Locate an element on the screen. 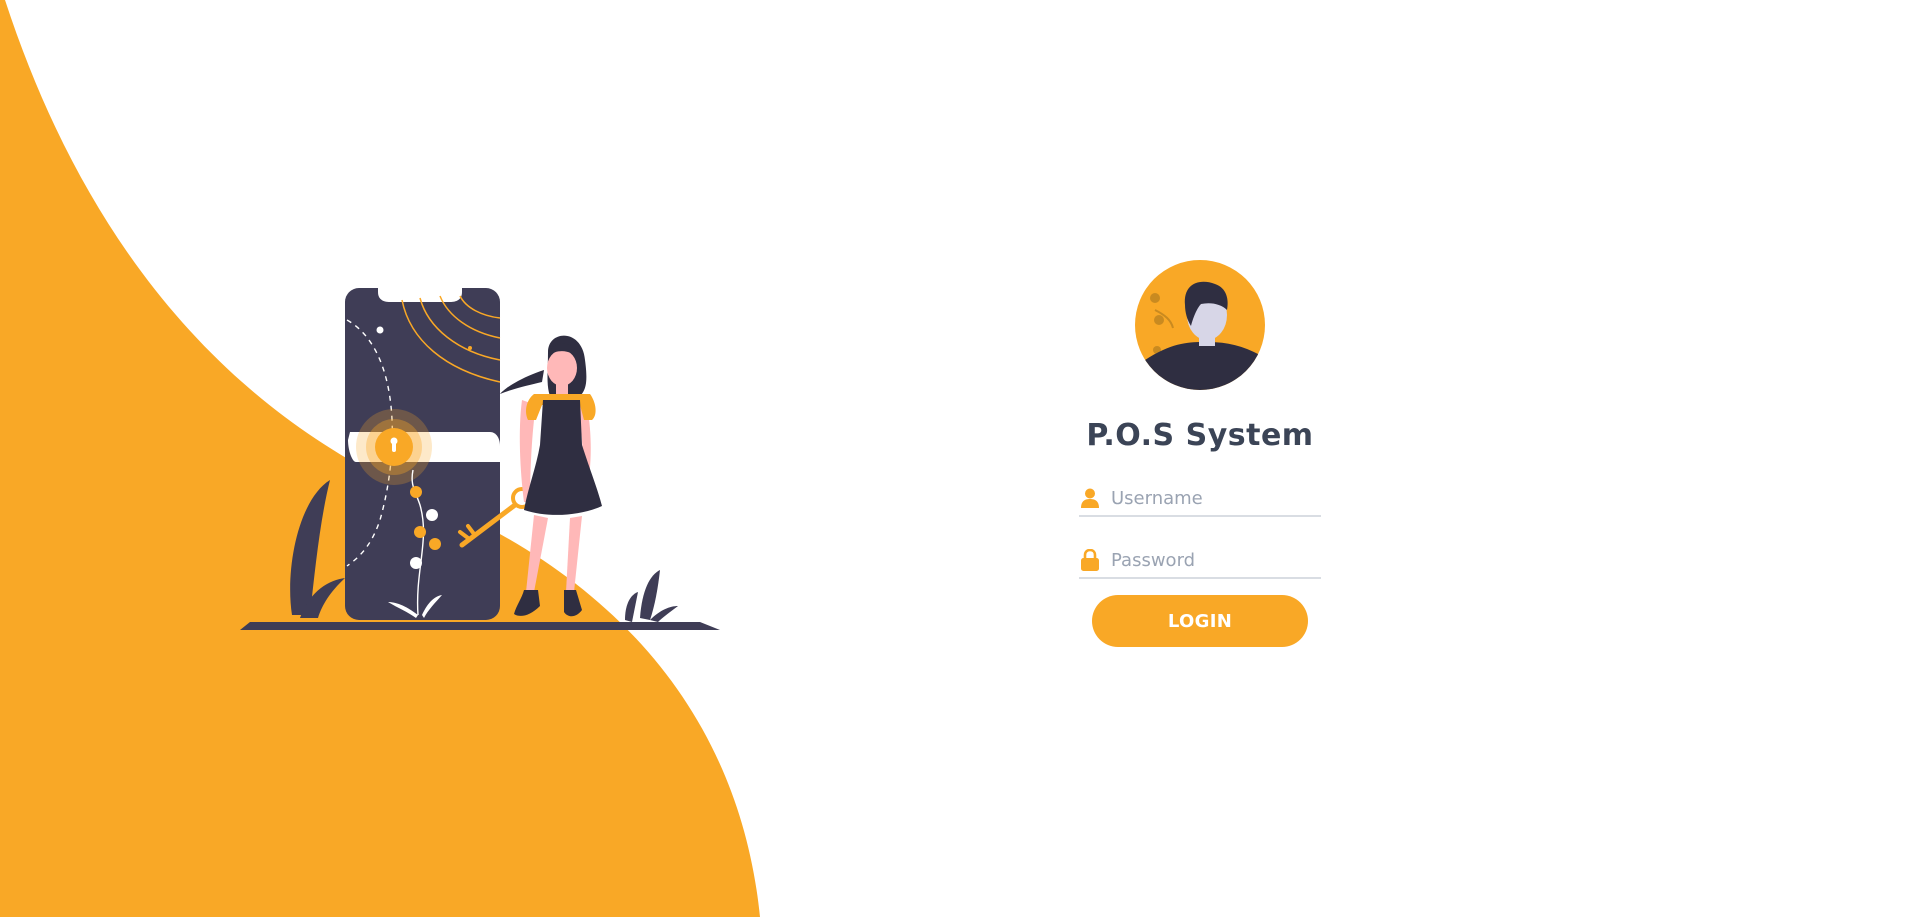 The height and width of the screenshot is (917, 1920). avatar-icon is located at coordinates (1200, 325).